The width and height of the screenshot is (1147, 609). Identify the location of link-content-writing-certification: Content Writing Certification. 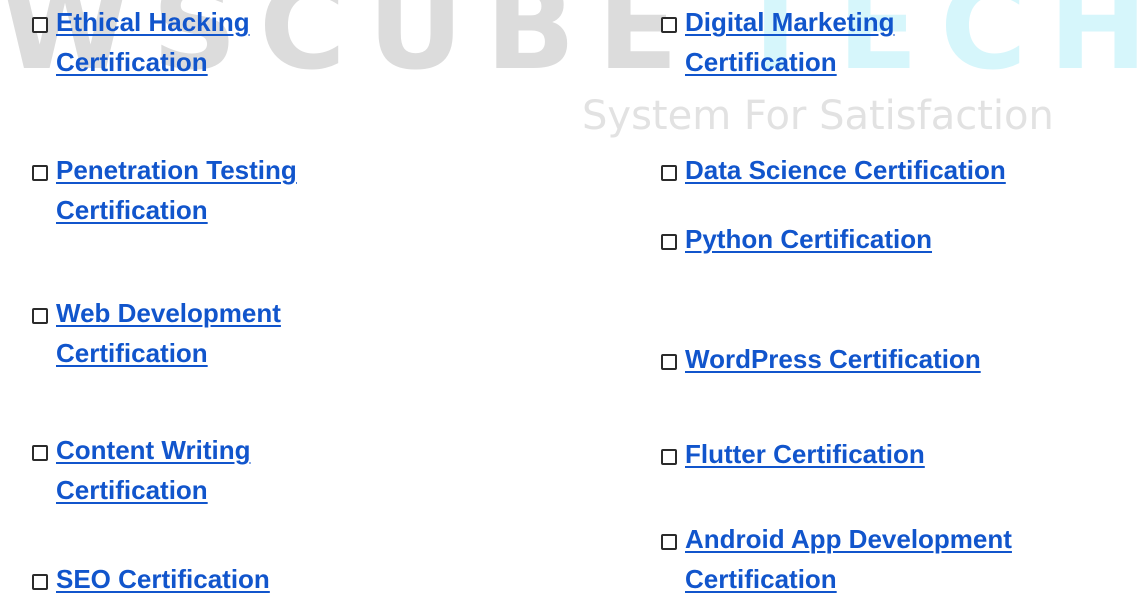
(152, 470).